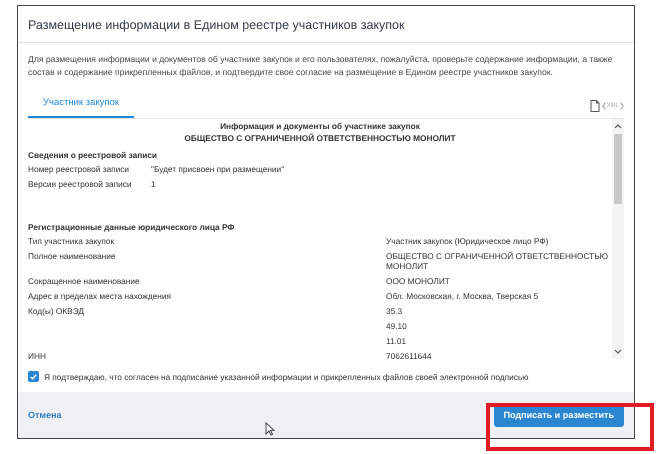 The image size is (660, 454). Describe the element at coordinates (93, 155) in the screenshot. I see `section-title: Сведения о реестровой записи` at that location.